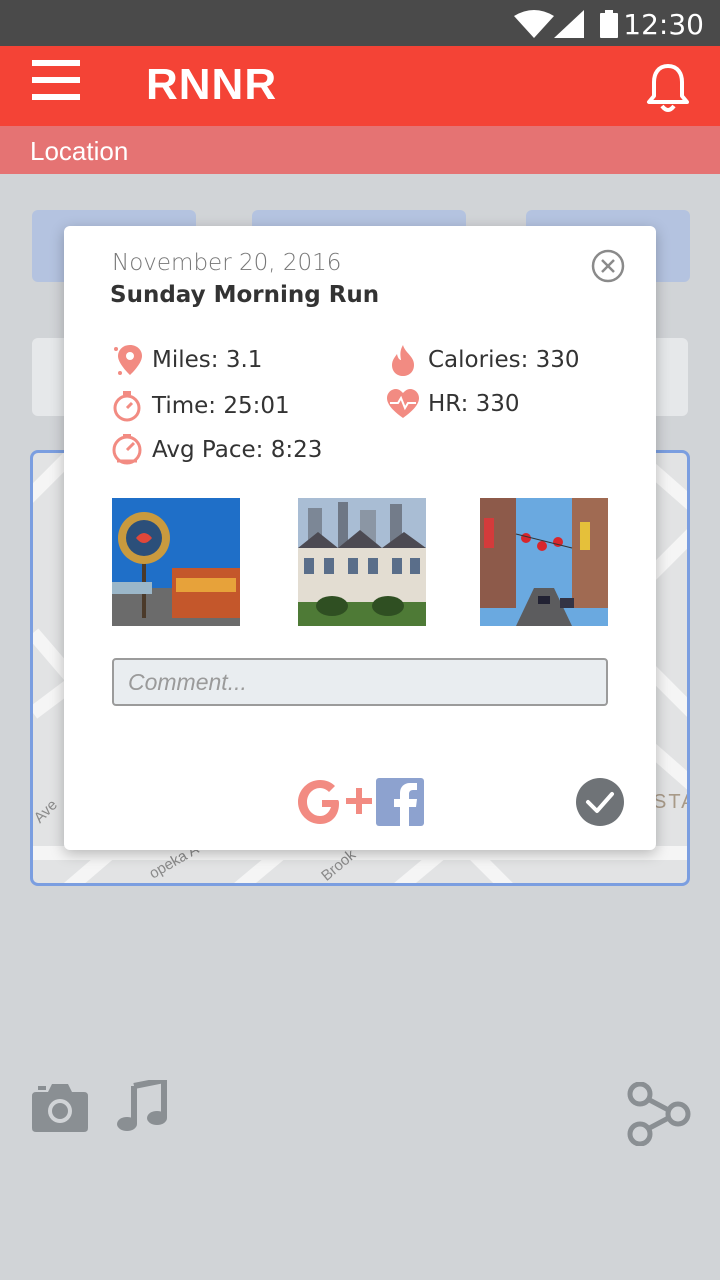 This screenshot has width=720, height=1280. I want to click on hr-value: HR: 330, so click(474, 404).